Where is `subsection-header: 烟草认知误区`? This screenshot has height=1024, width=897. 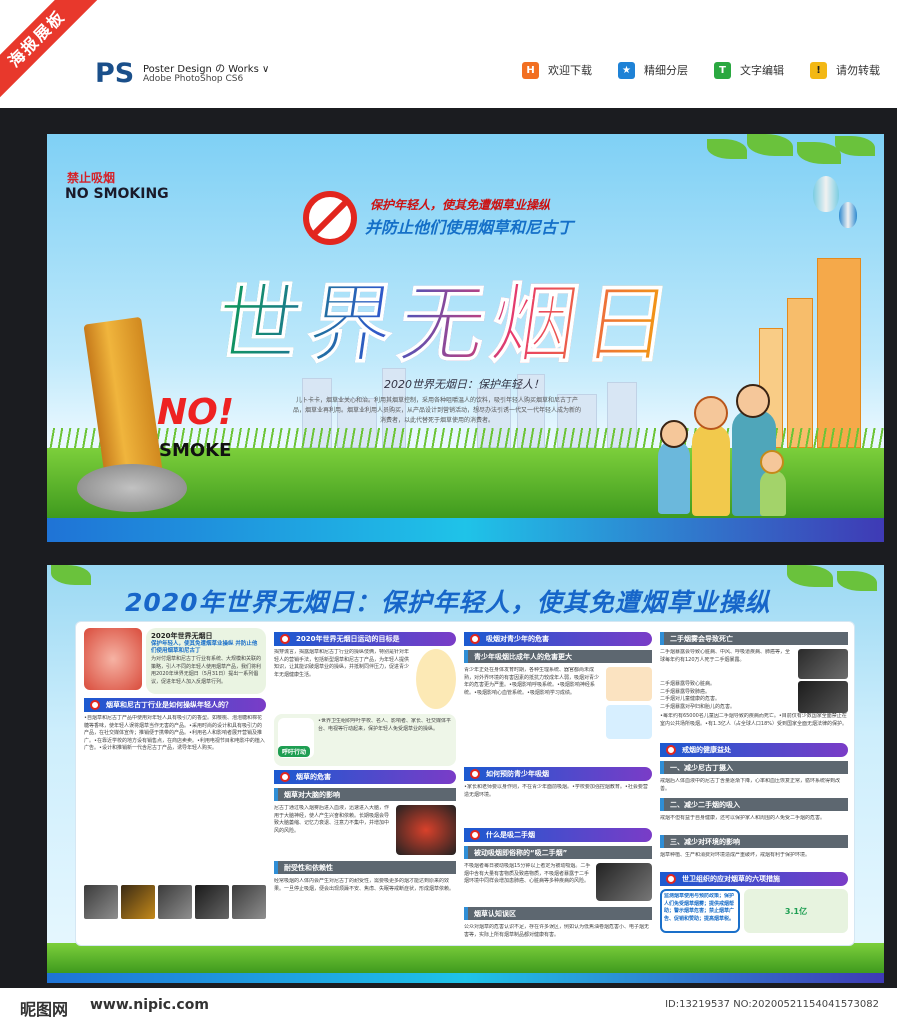 subsection-header: 烟草认知误区 is located at coordinates (558, 913).